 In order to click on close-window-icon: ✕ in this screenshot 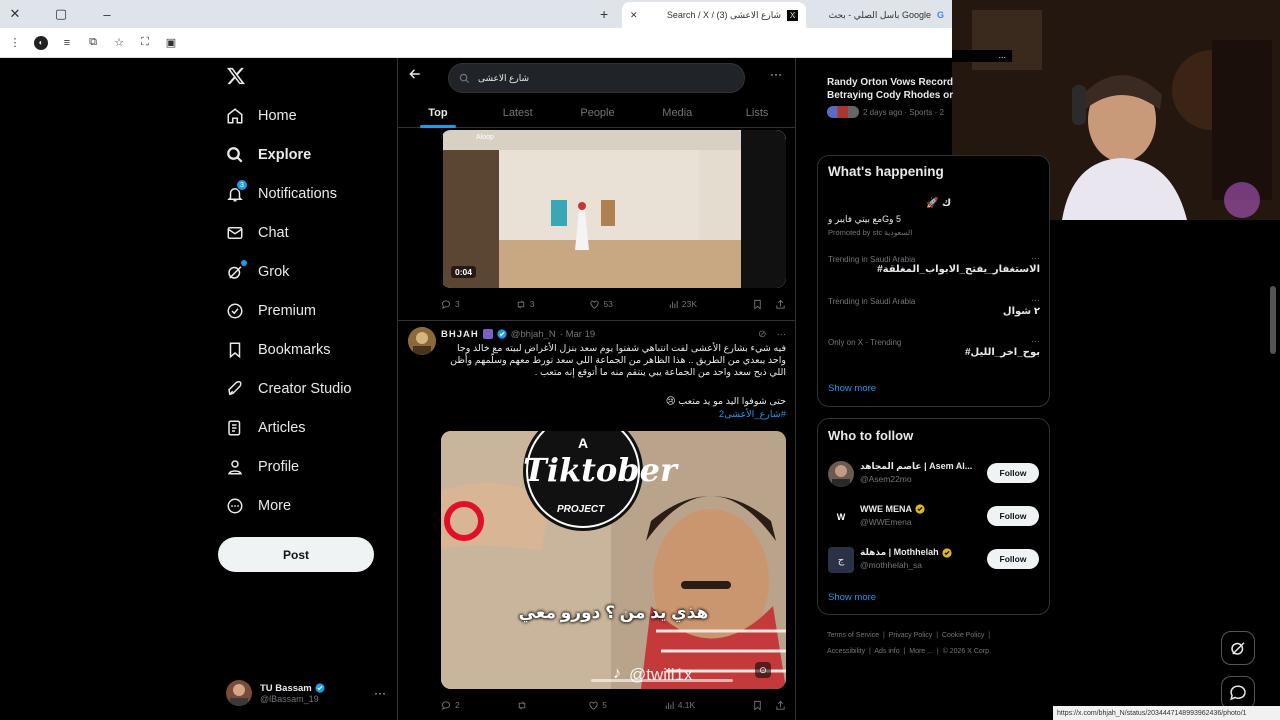, I will do `click(15, 14)`.